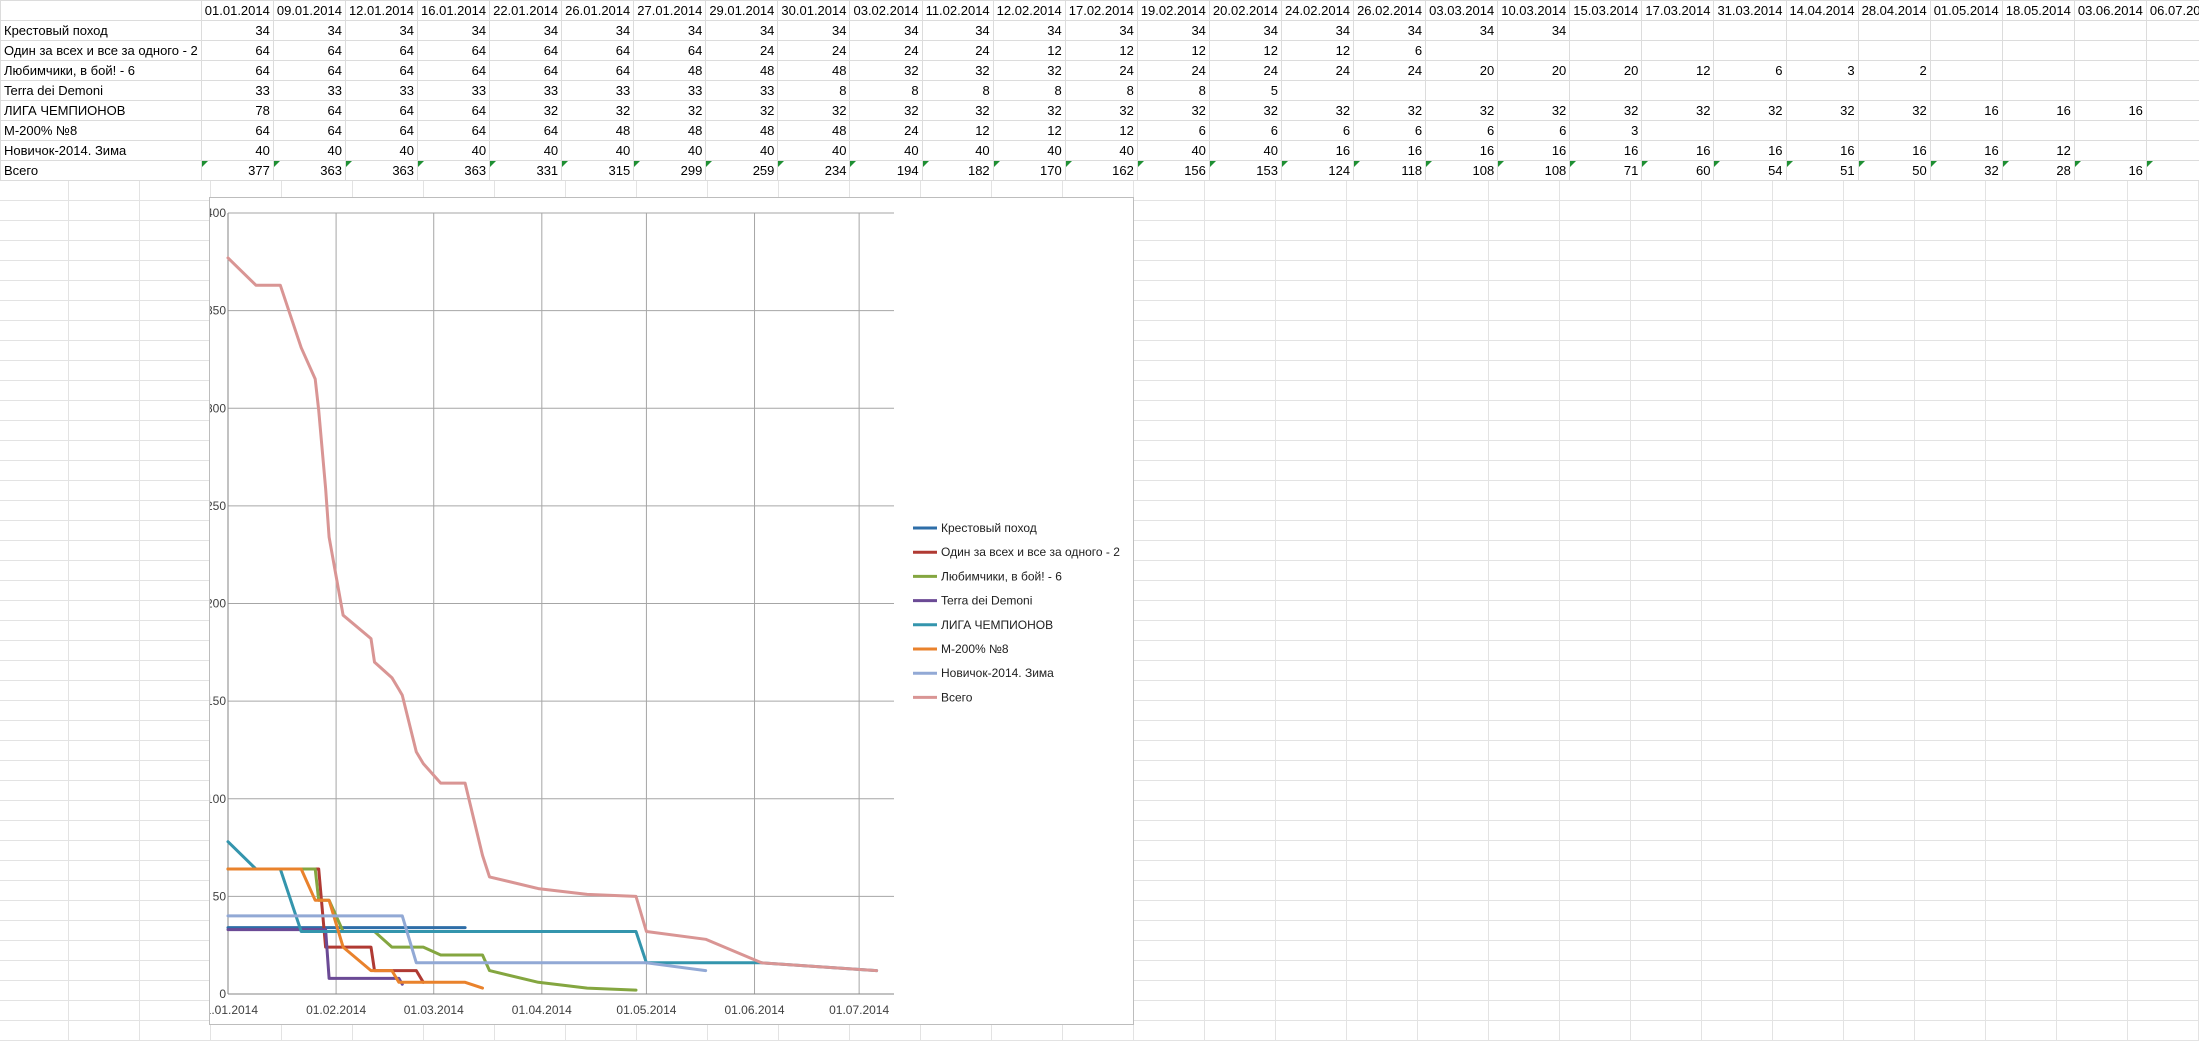  I want to click on date-header: 19.02.2014, so click(1173, 10).